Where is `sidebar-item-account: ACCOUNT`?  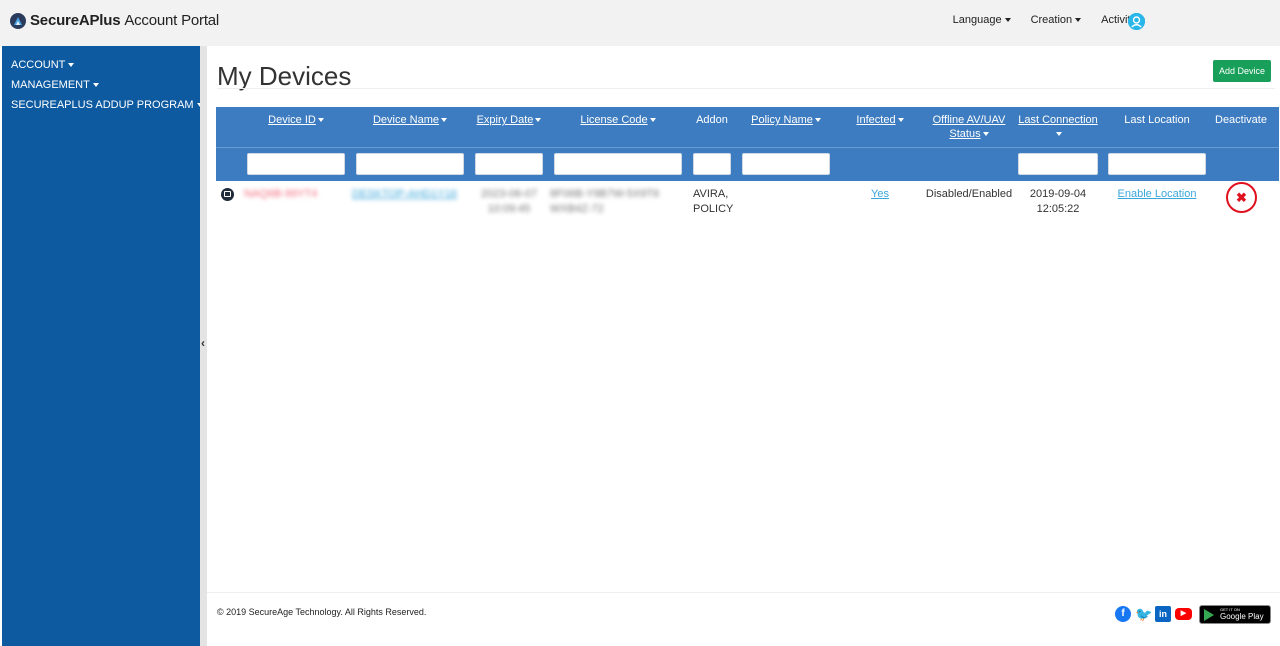 sidebar-item-account: ACCOUNT is located at coordinates (101, 65).